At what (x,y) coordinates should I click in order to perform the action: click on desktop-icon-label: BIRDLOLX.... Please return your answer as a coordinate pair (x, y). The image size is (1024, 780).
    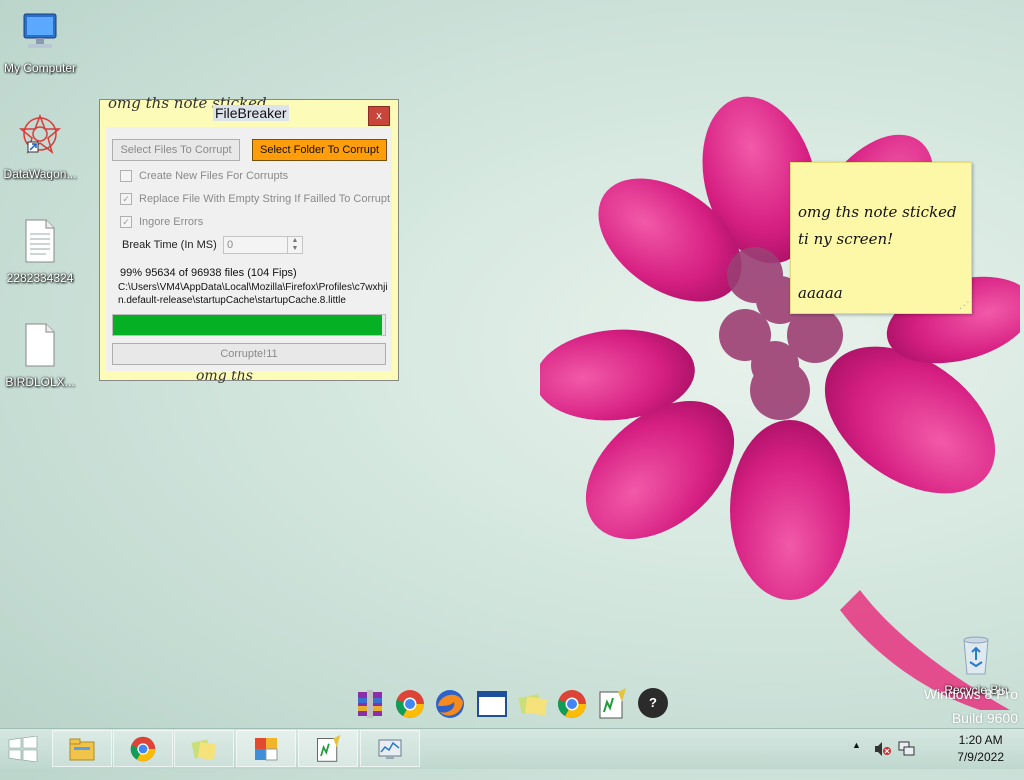
    Looking at the image, I should click on (40, 382).